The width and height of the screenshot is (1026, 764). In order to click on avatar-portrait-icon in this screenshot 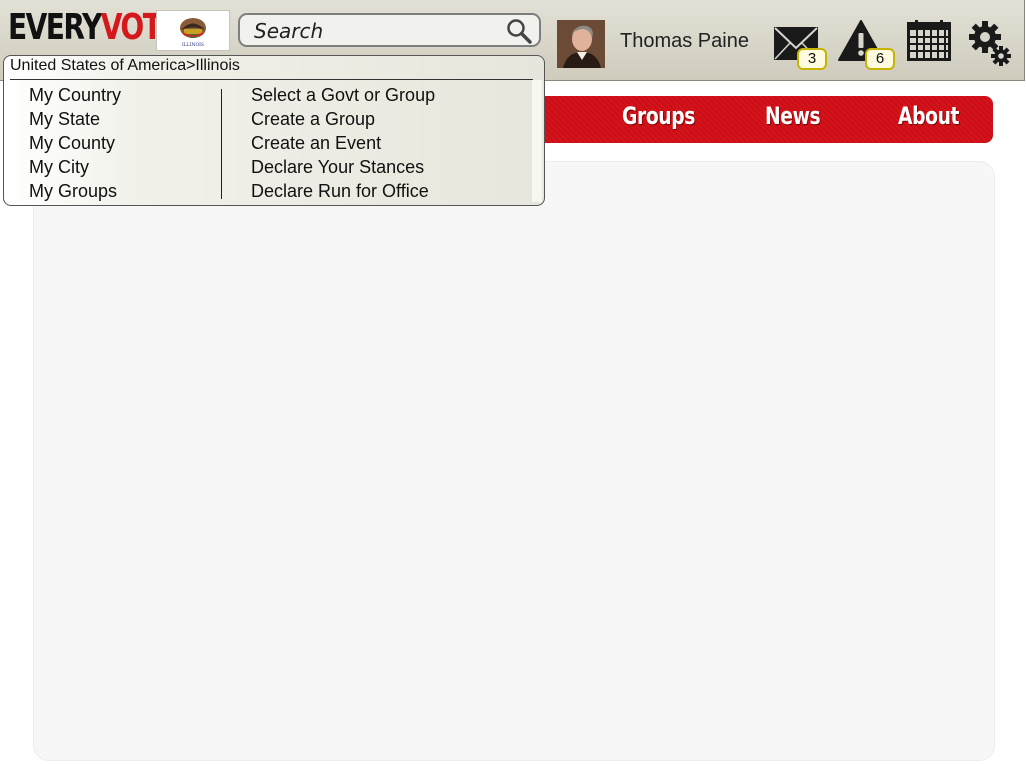, I will do `click(581, 44)`.